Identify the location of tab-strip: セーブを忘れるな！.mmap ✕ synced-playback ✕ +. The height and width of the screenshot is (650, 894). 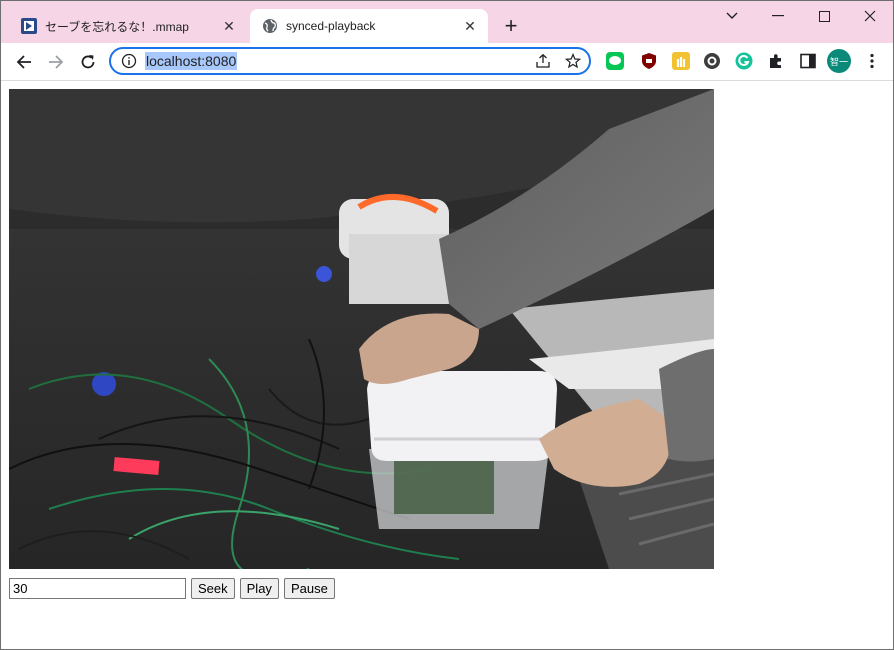
(447, 22).